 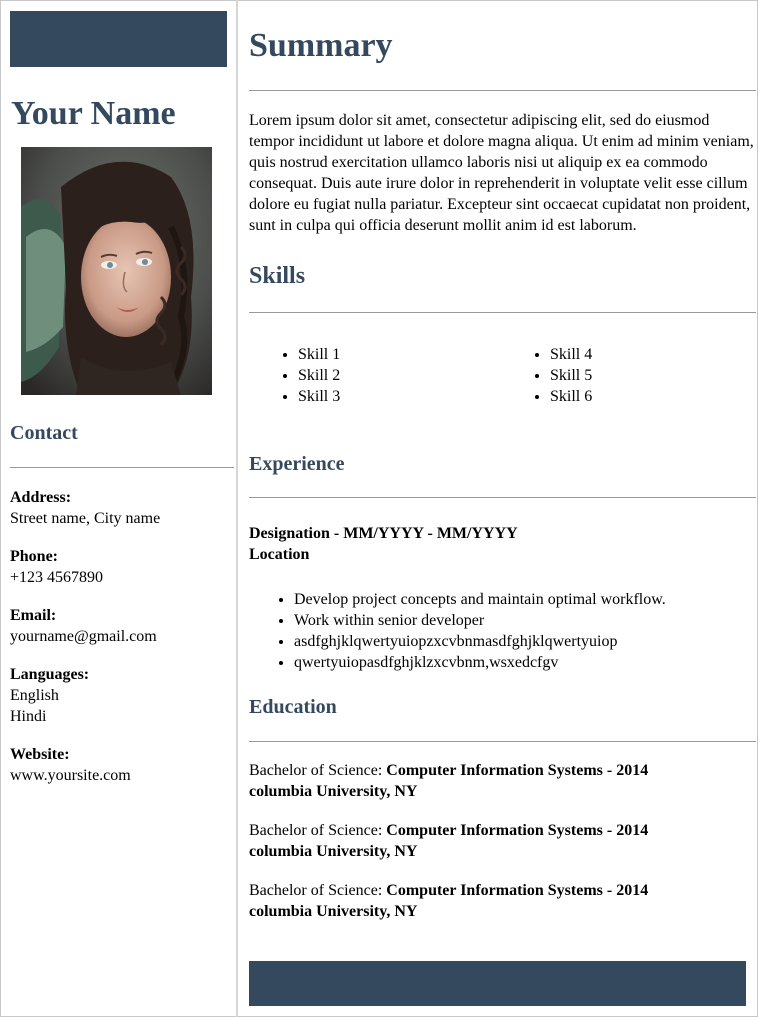 What do you see at coordinates (399, 354) in the screenshot?
I see `list-item: Skill 1` at bounding box center [399, 354].